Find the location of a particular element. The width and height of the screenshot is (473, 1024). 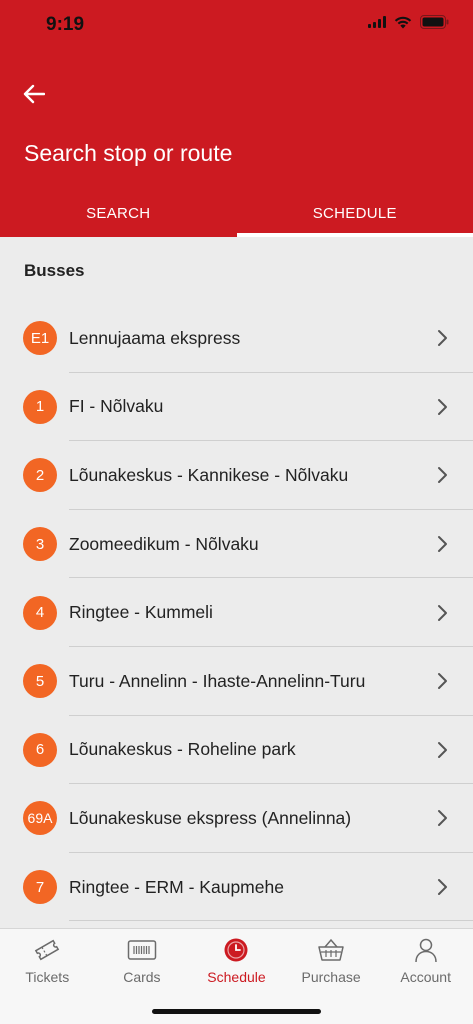

route-row: E1 Lennujaama ekspress is located at coordinates (236, 338).